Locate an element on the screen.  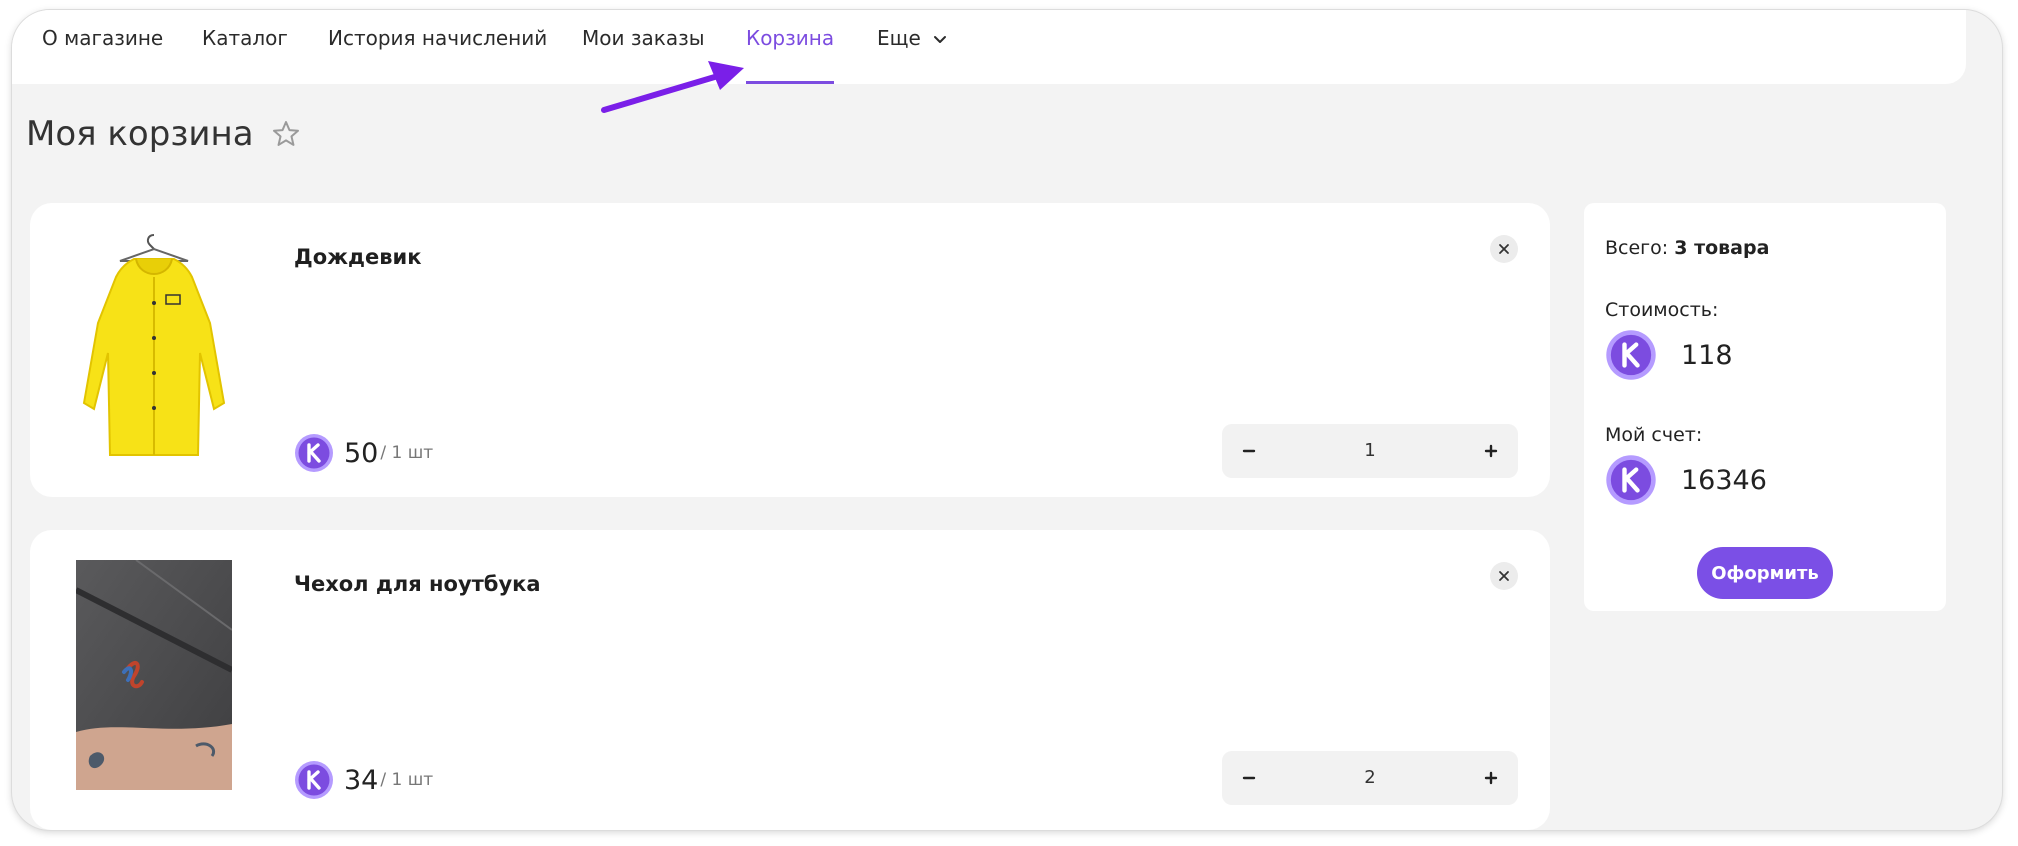
total-count: 3 товара is located at coordinates (1722, 248).